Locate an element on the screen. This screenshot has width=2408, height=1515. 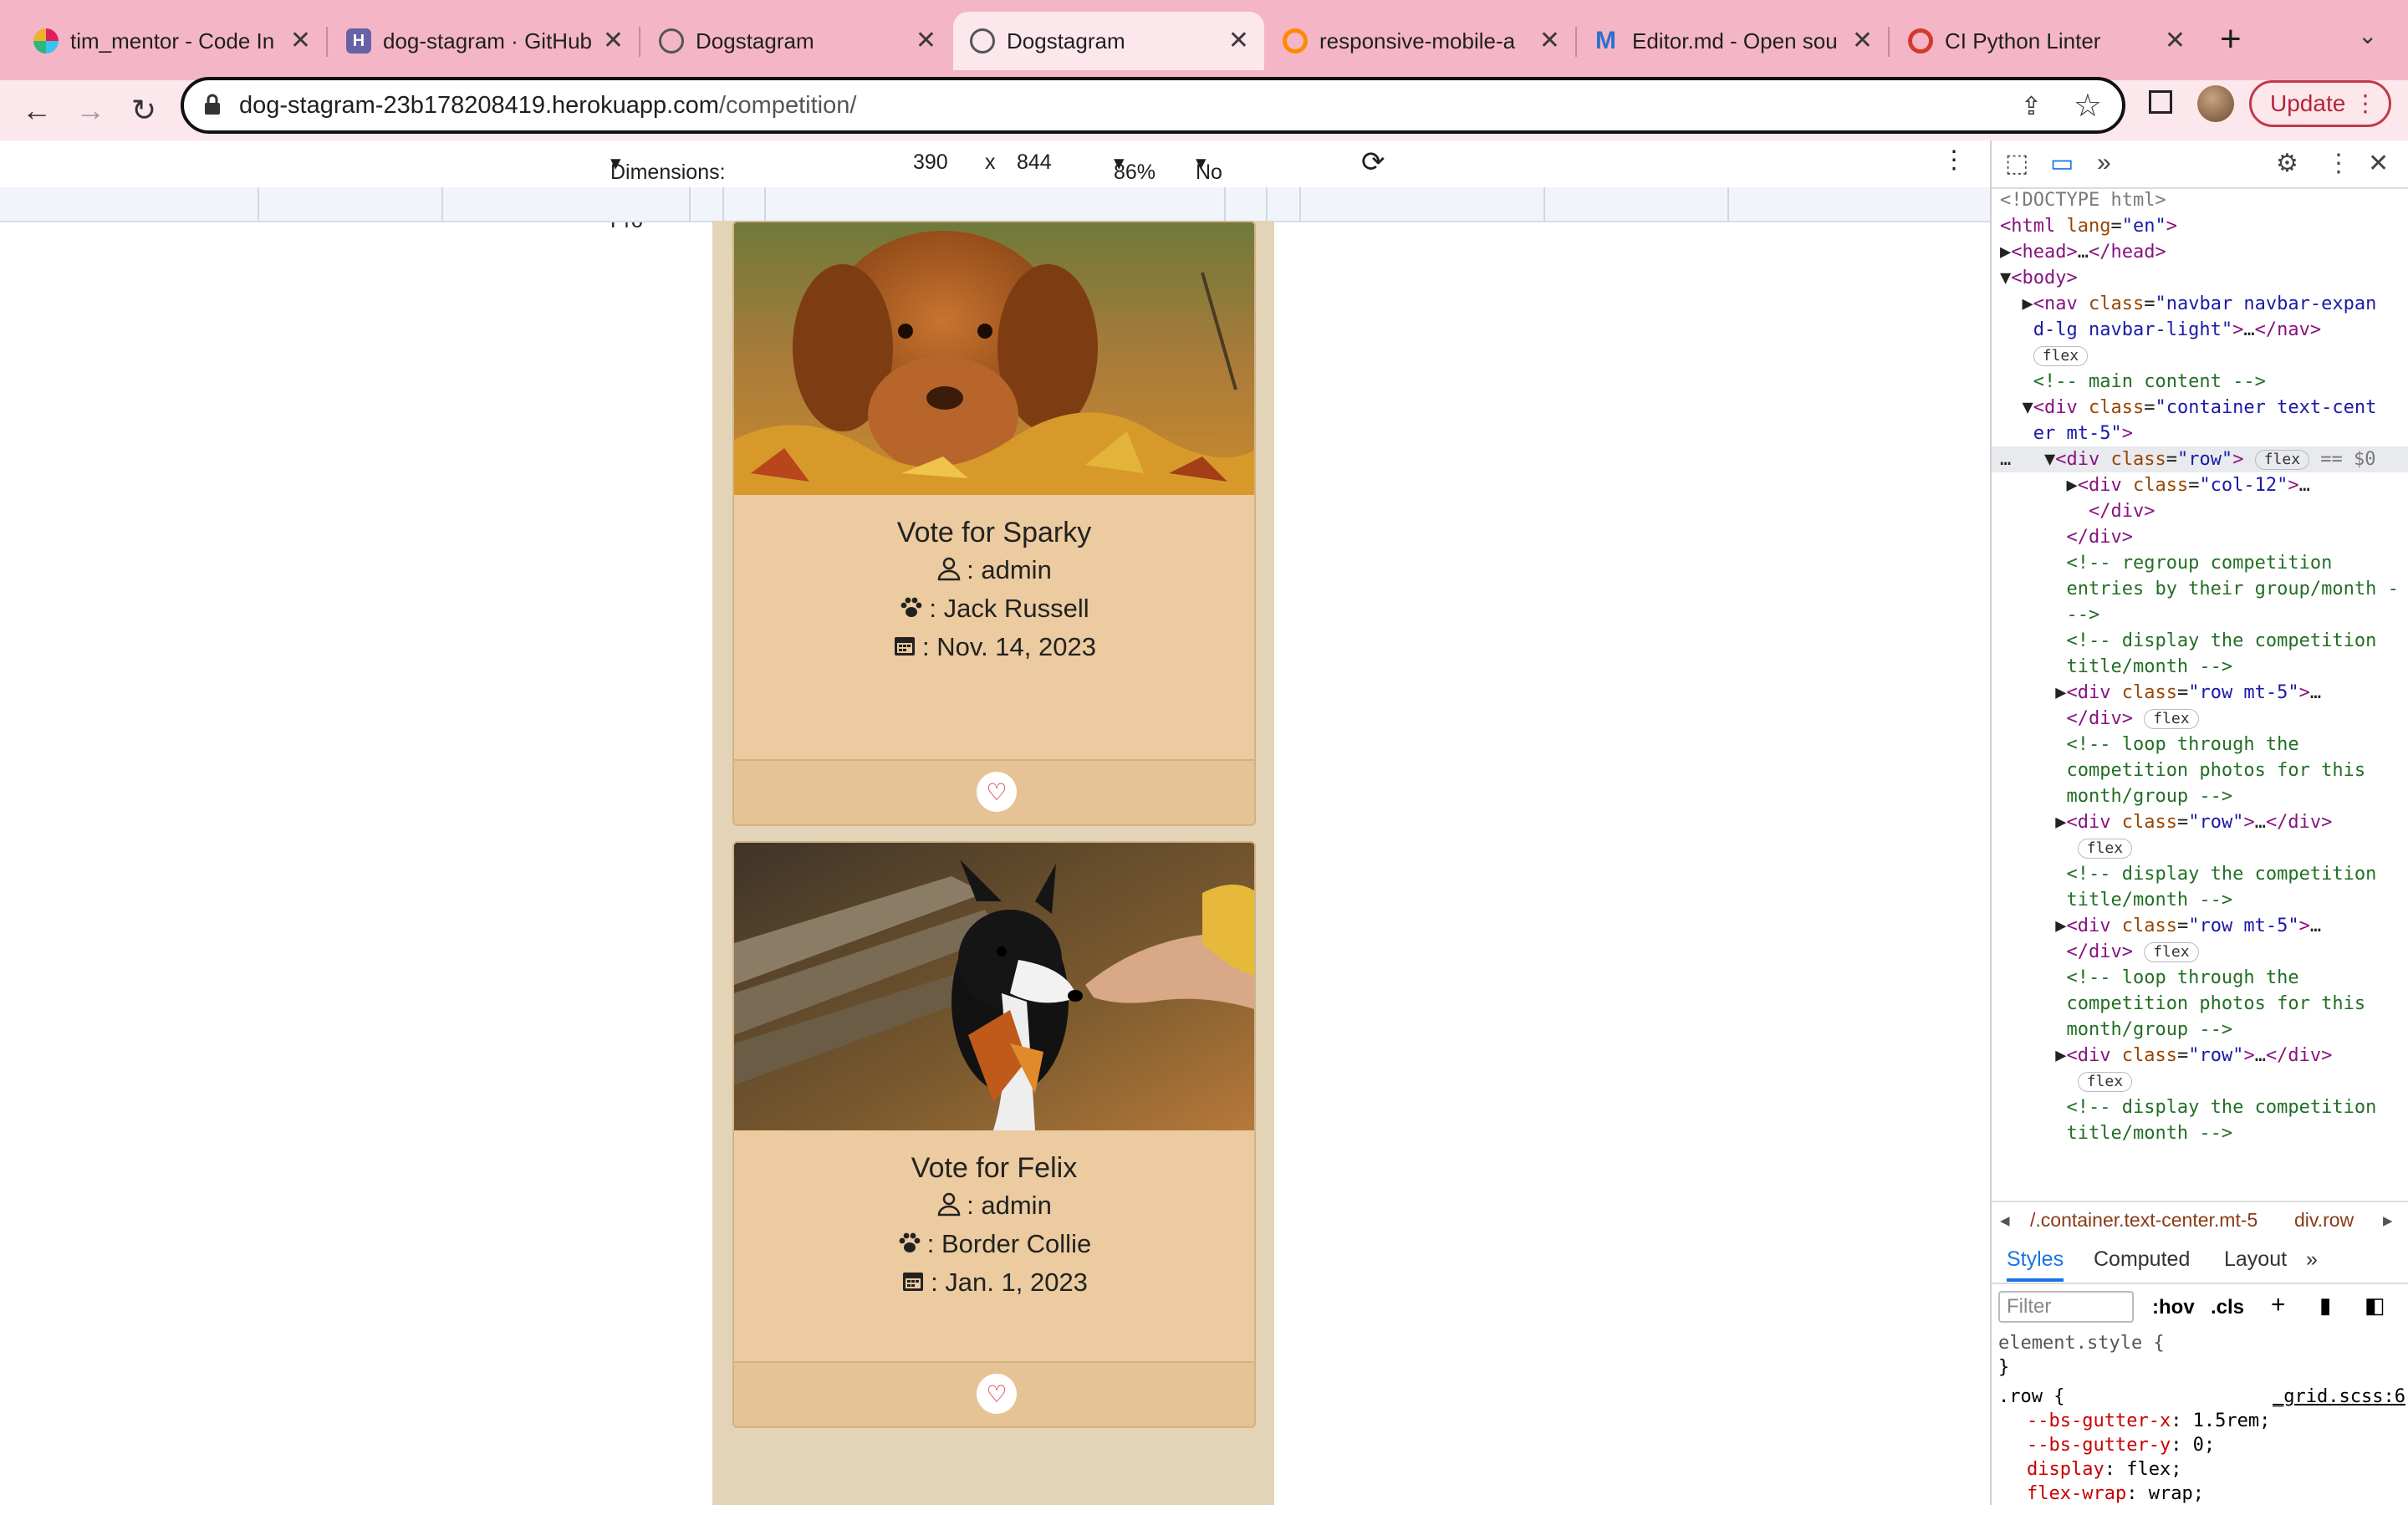
browser-tab-active: Dogstagram ✕ is located at coordinates (1108, 41).